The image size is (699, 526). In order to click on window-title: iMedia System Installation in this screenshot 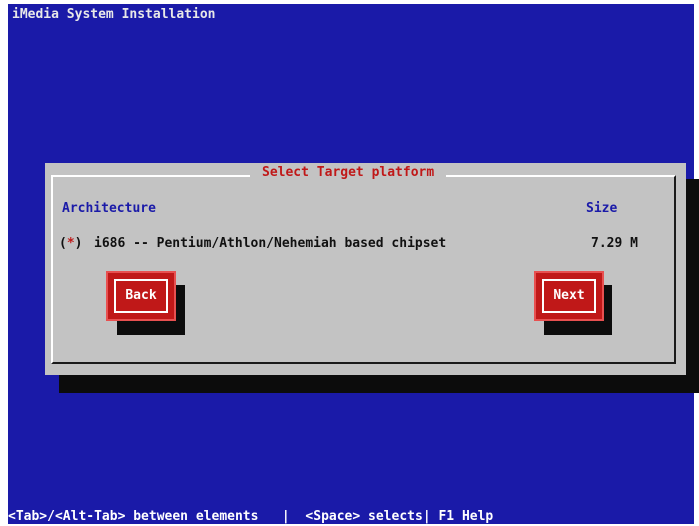, I will do `click(114, 14)`.